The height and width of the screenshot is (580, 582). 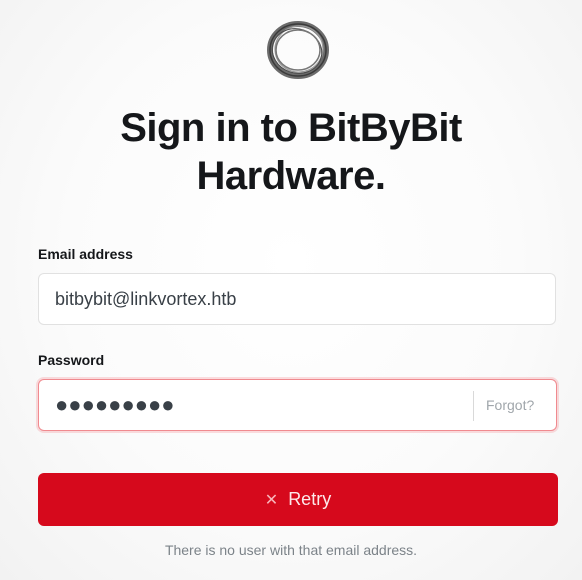 I want to click on page-title-line-2: Hardware., so click(x=291, y=176).